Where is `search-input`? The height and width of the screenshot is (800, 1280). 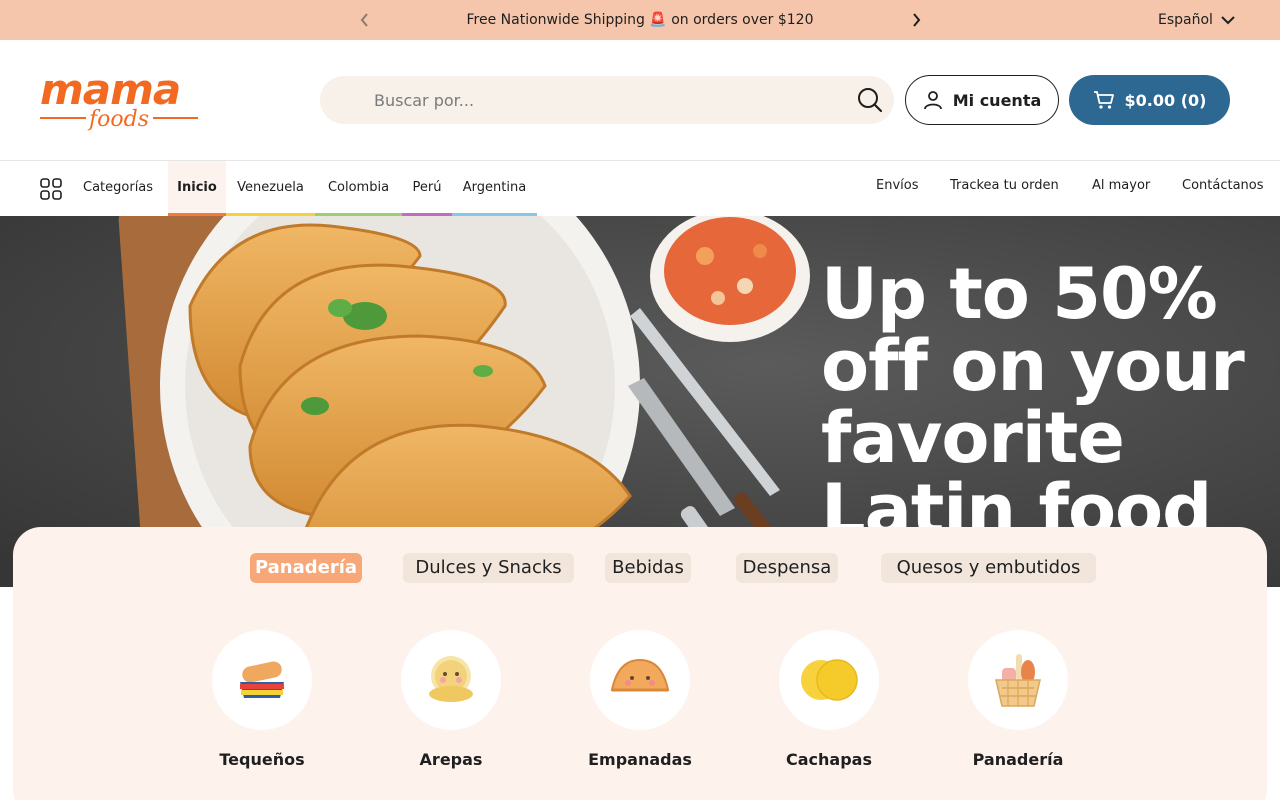
search-input is located at coordinates (604, 100).